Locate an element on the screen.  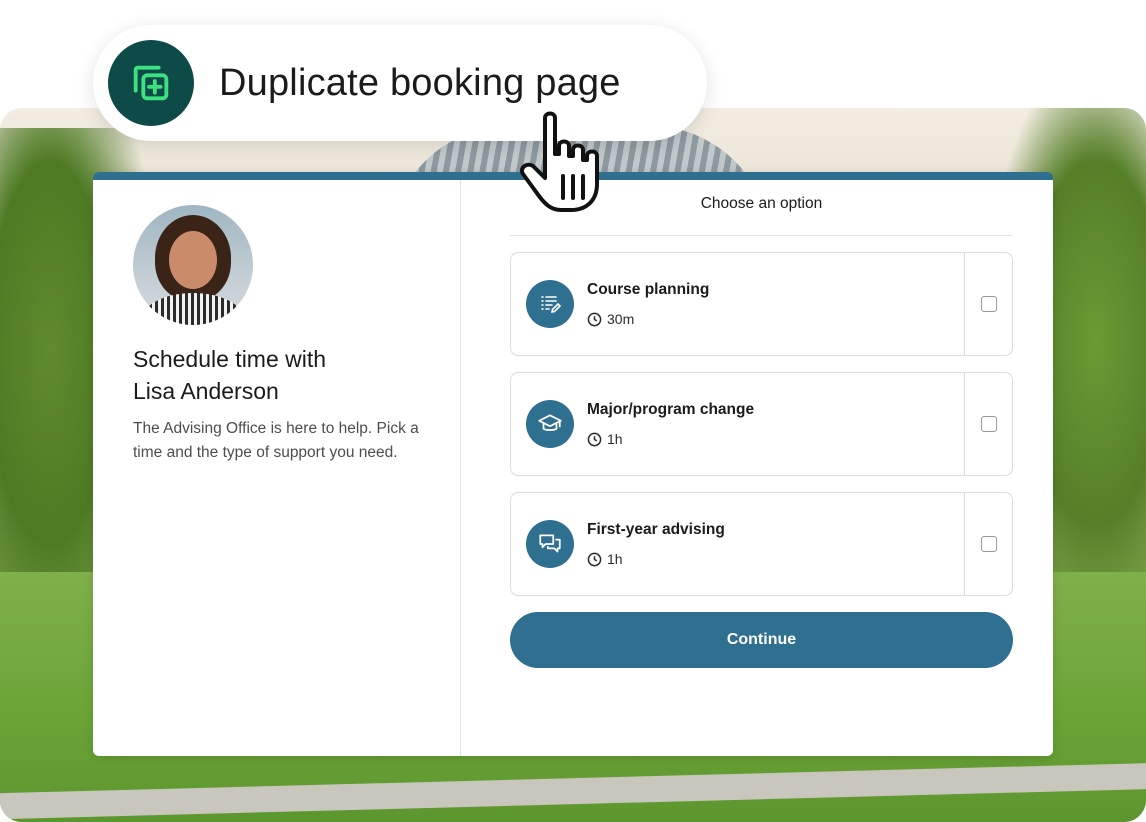
option-title: Course planning is located at coordinates (648, 289).